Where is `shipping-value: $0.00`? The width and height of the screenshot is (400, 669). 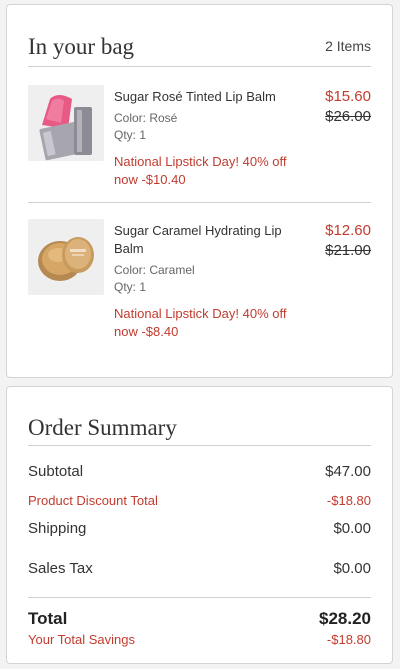 shipping-value: $0.00 is located at coordinates (352, 528).